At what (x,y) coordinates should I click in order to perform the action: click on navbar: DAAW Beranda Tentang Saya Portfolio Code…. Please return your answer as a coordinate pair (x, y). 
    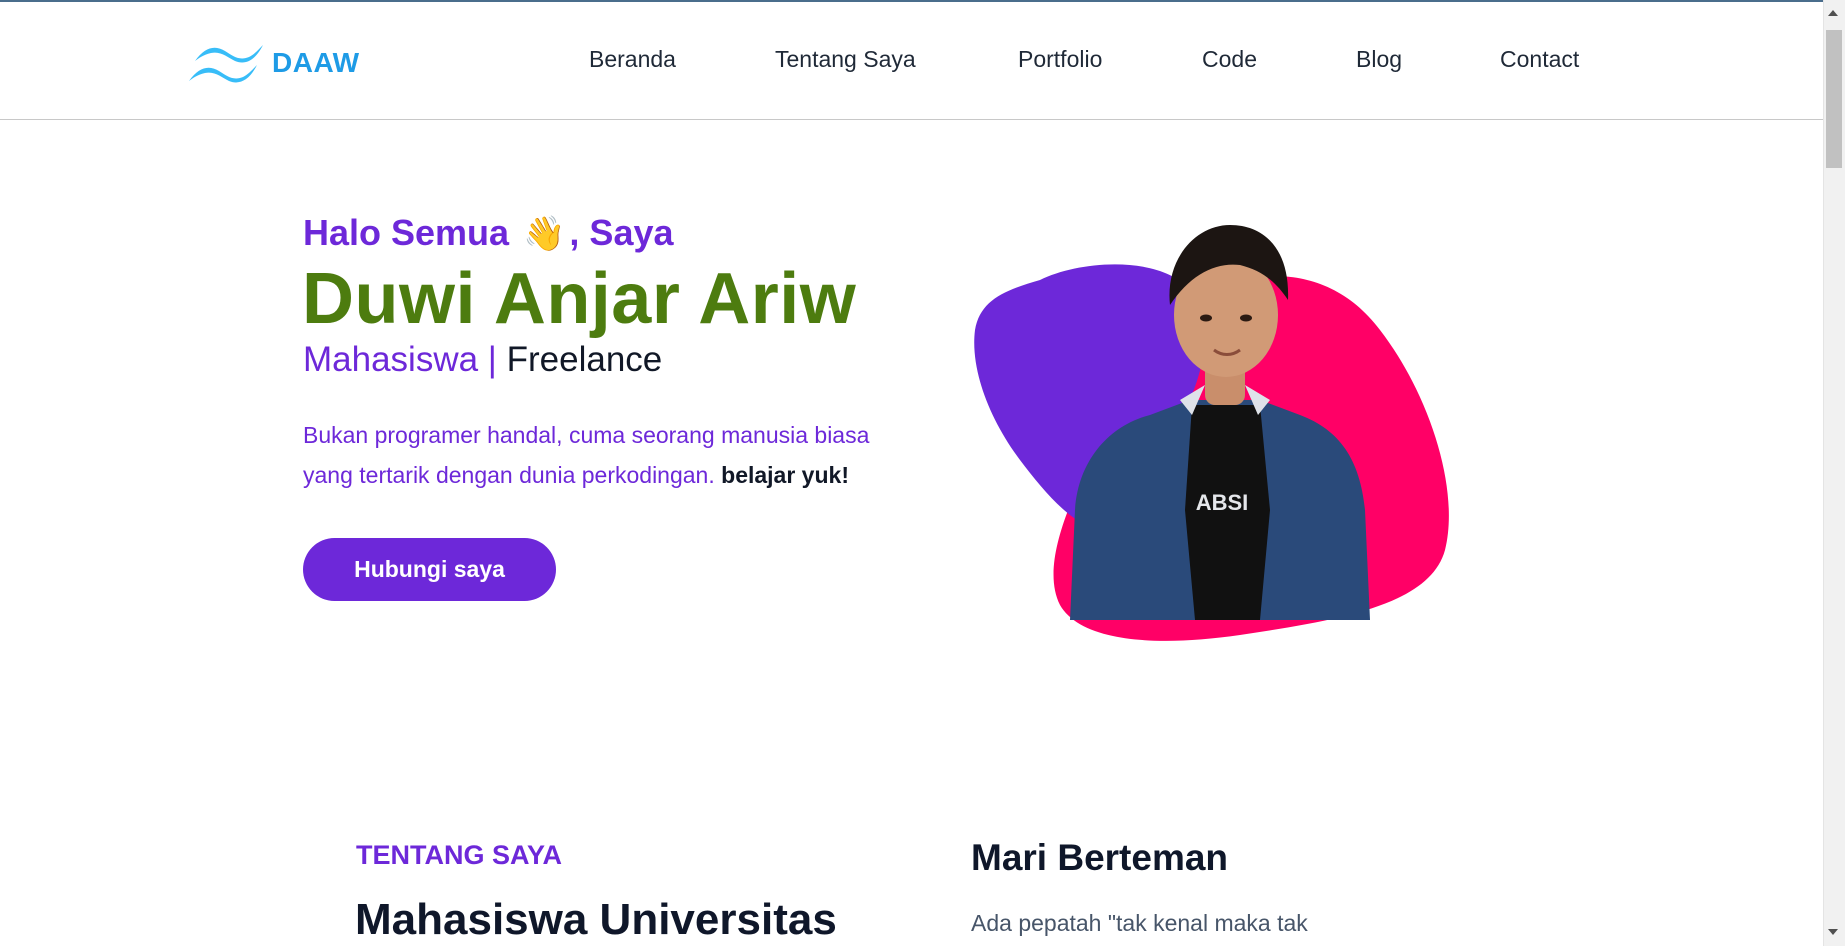
    Looking at the image, I should click on (911, 61).